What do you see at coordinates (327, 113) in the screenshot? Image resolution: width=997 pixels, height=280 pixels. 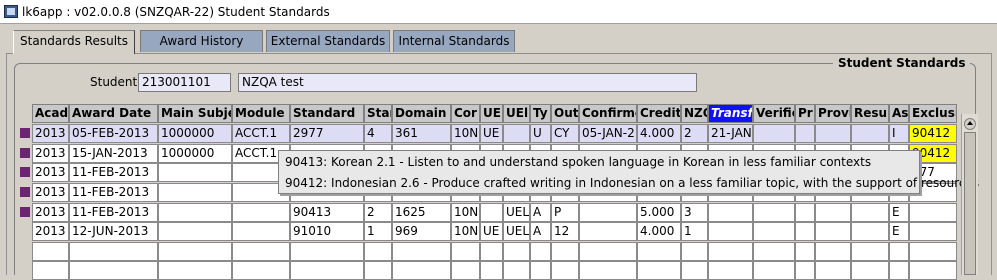 I see `column-header-standard: Standard` at bounding box center [327, 113].